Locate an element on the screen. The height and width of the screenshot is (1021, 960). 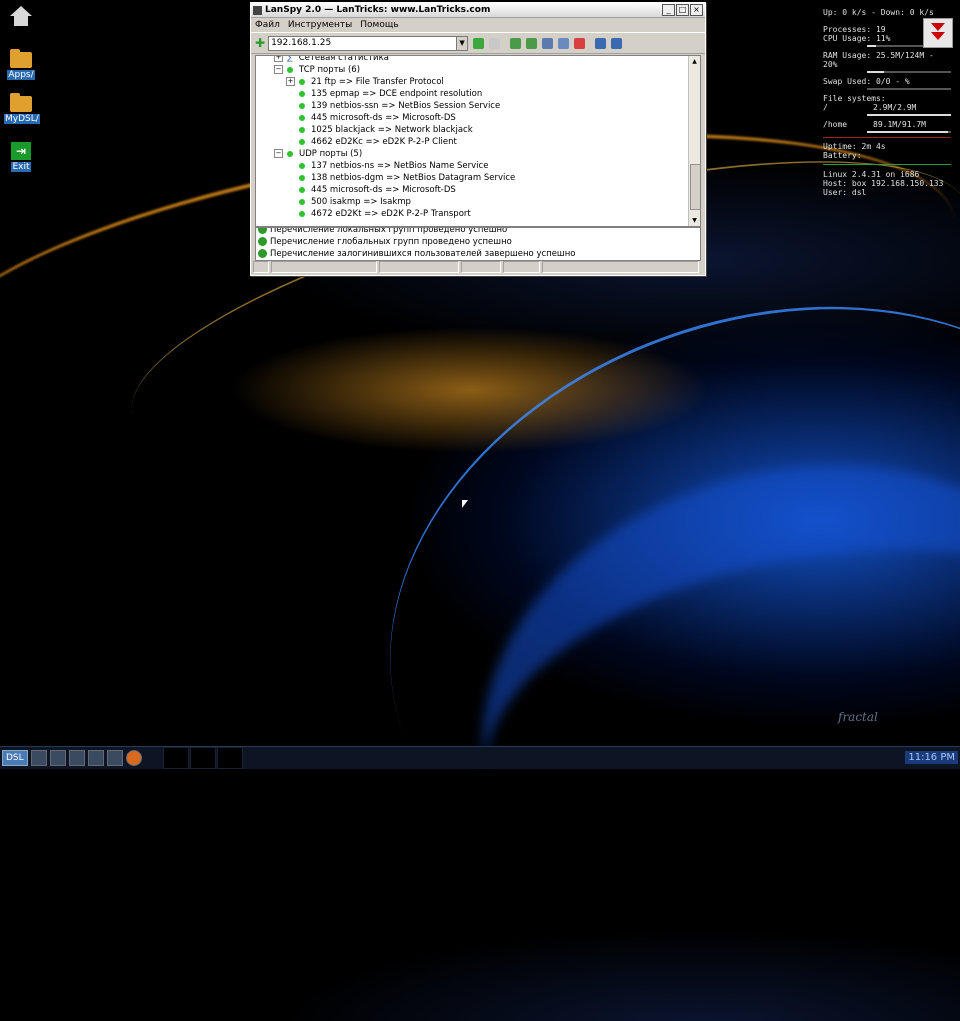
fs-home: /home 89.1M/91.7M is located at coordinates (874, 124).